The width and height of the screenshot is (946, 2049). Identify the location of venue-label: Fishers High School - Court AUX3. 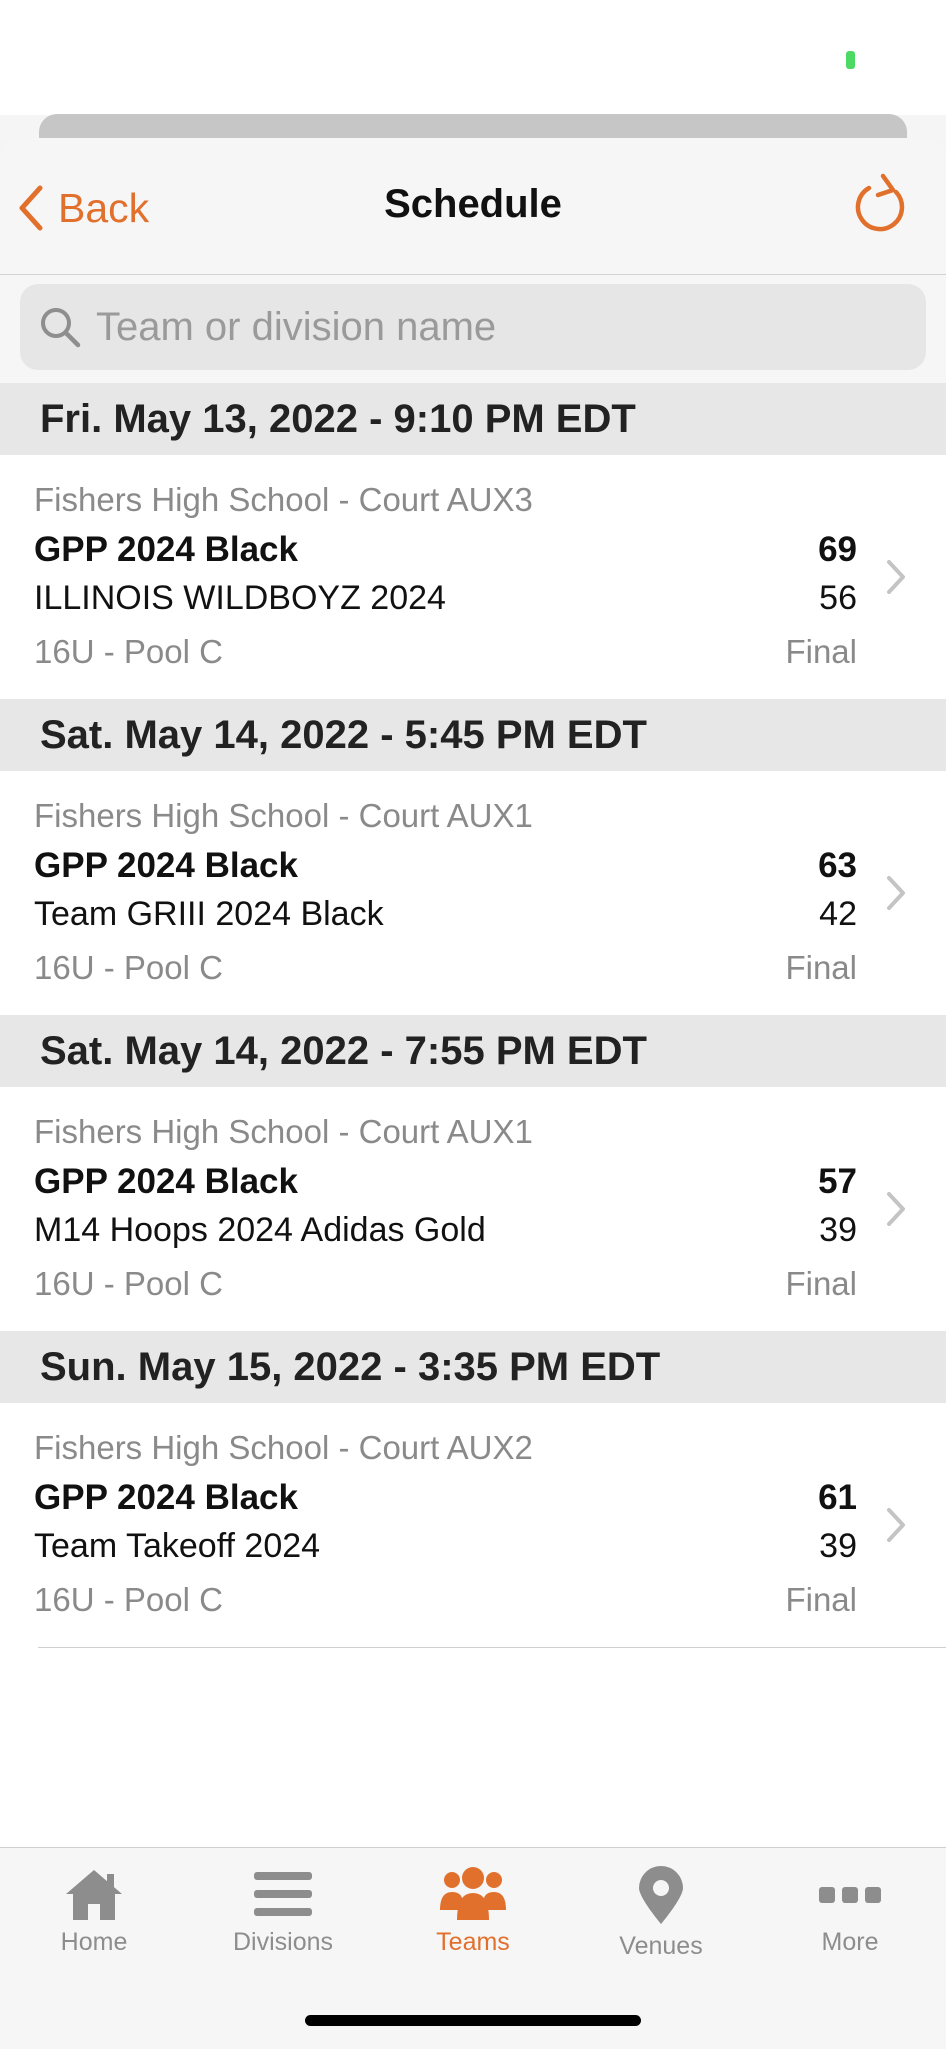
(283, 499).